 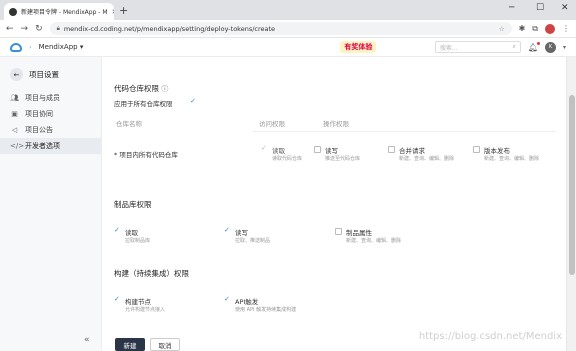 I want to click on artifact-props-checkbox, so click(x=338, y=231).